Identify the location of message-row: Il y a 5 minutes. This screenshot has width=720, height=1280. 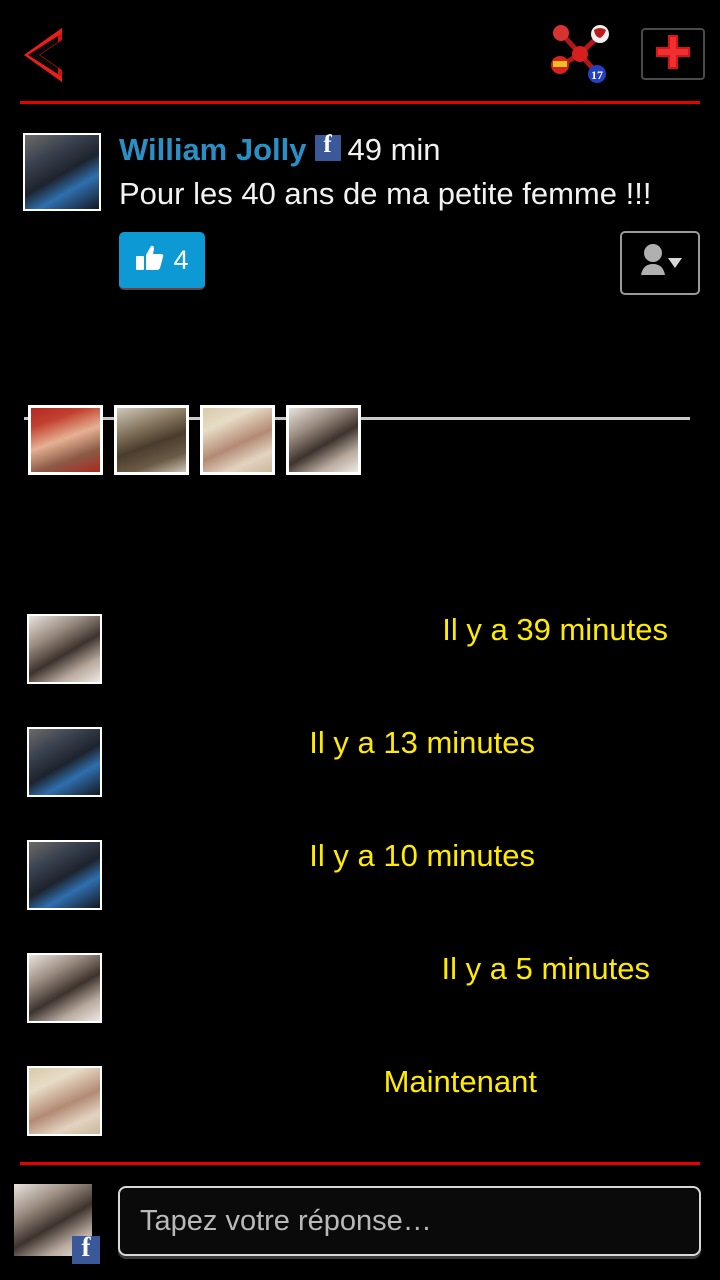
(360, 999).